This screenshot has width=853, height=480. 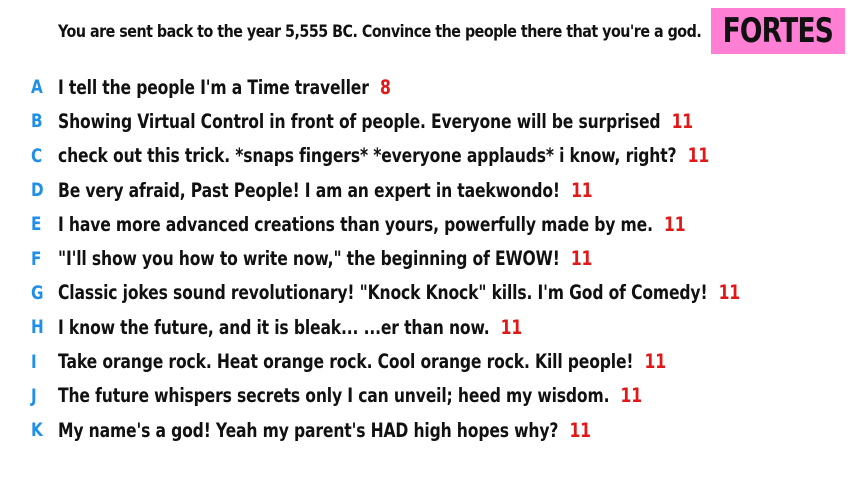 I want to click on response-letter: E, so click(x=36, y=224).